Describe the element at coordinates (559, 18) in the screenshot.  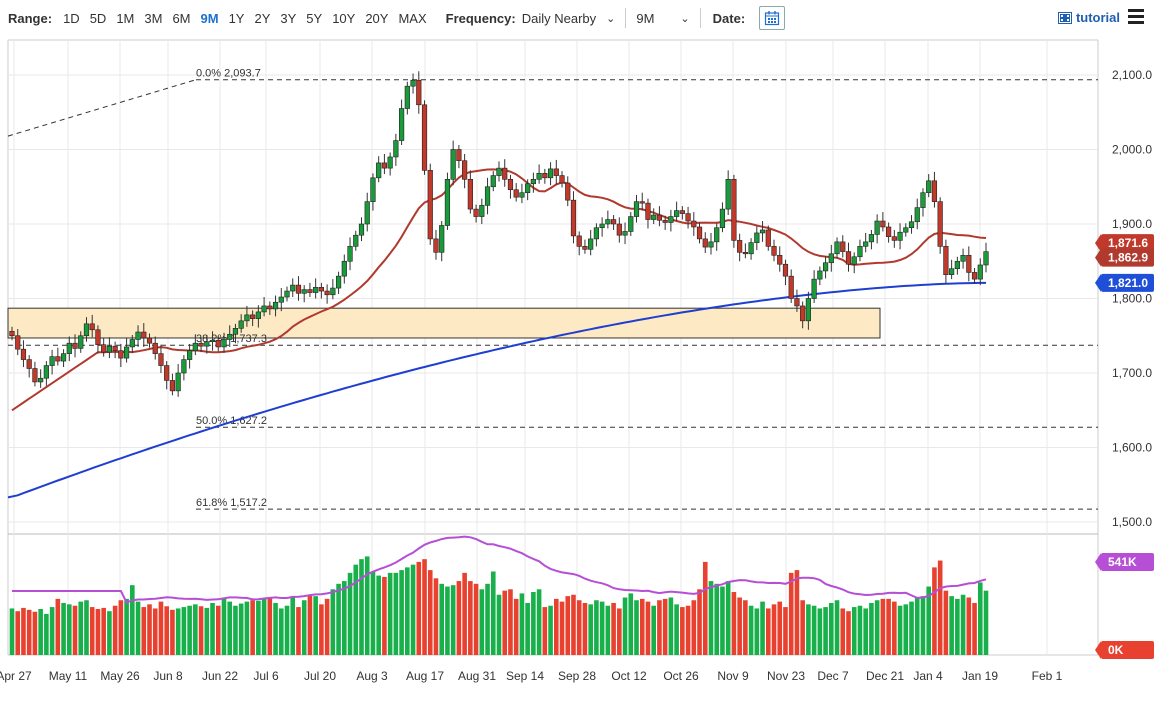
I see `frequency-value: Daily Nearby` at that location.